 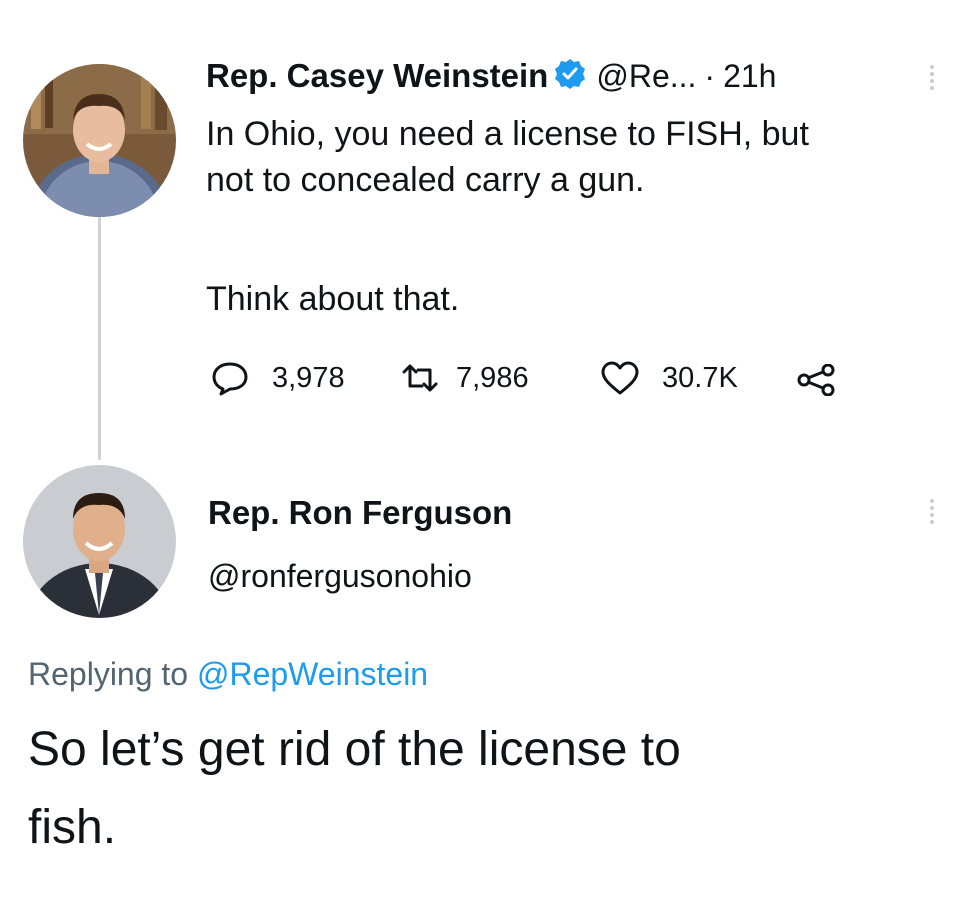 What do you see at coordinates (308, 377) in the screenshot?
I see `reply-count: 3,978` at bounding box center [308, 377].